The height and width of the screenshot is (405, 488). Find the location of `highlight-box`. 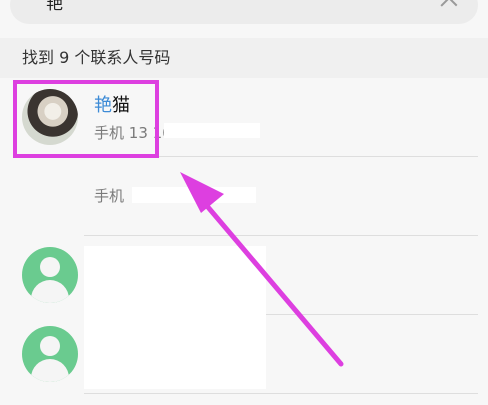

highlight-box is located at coordinates (86, 119).